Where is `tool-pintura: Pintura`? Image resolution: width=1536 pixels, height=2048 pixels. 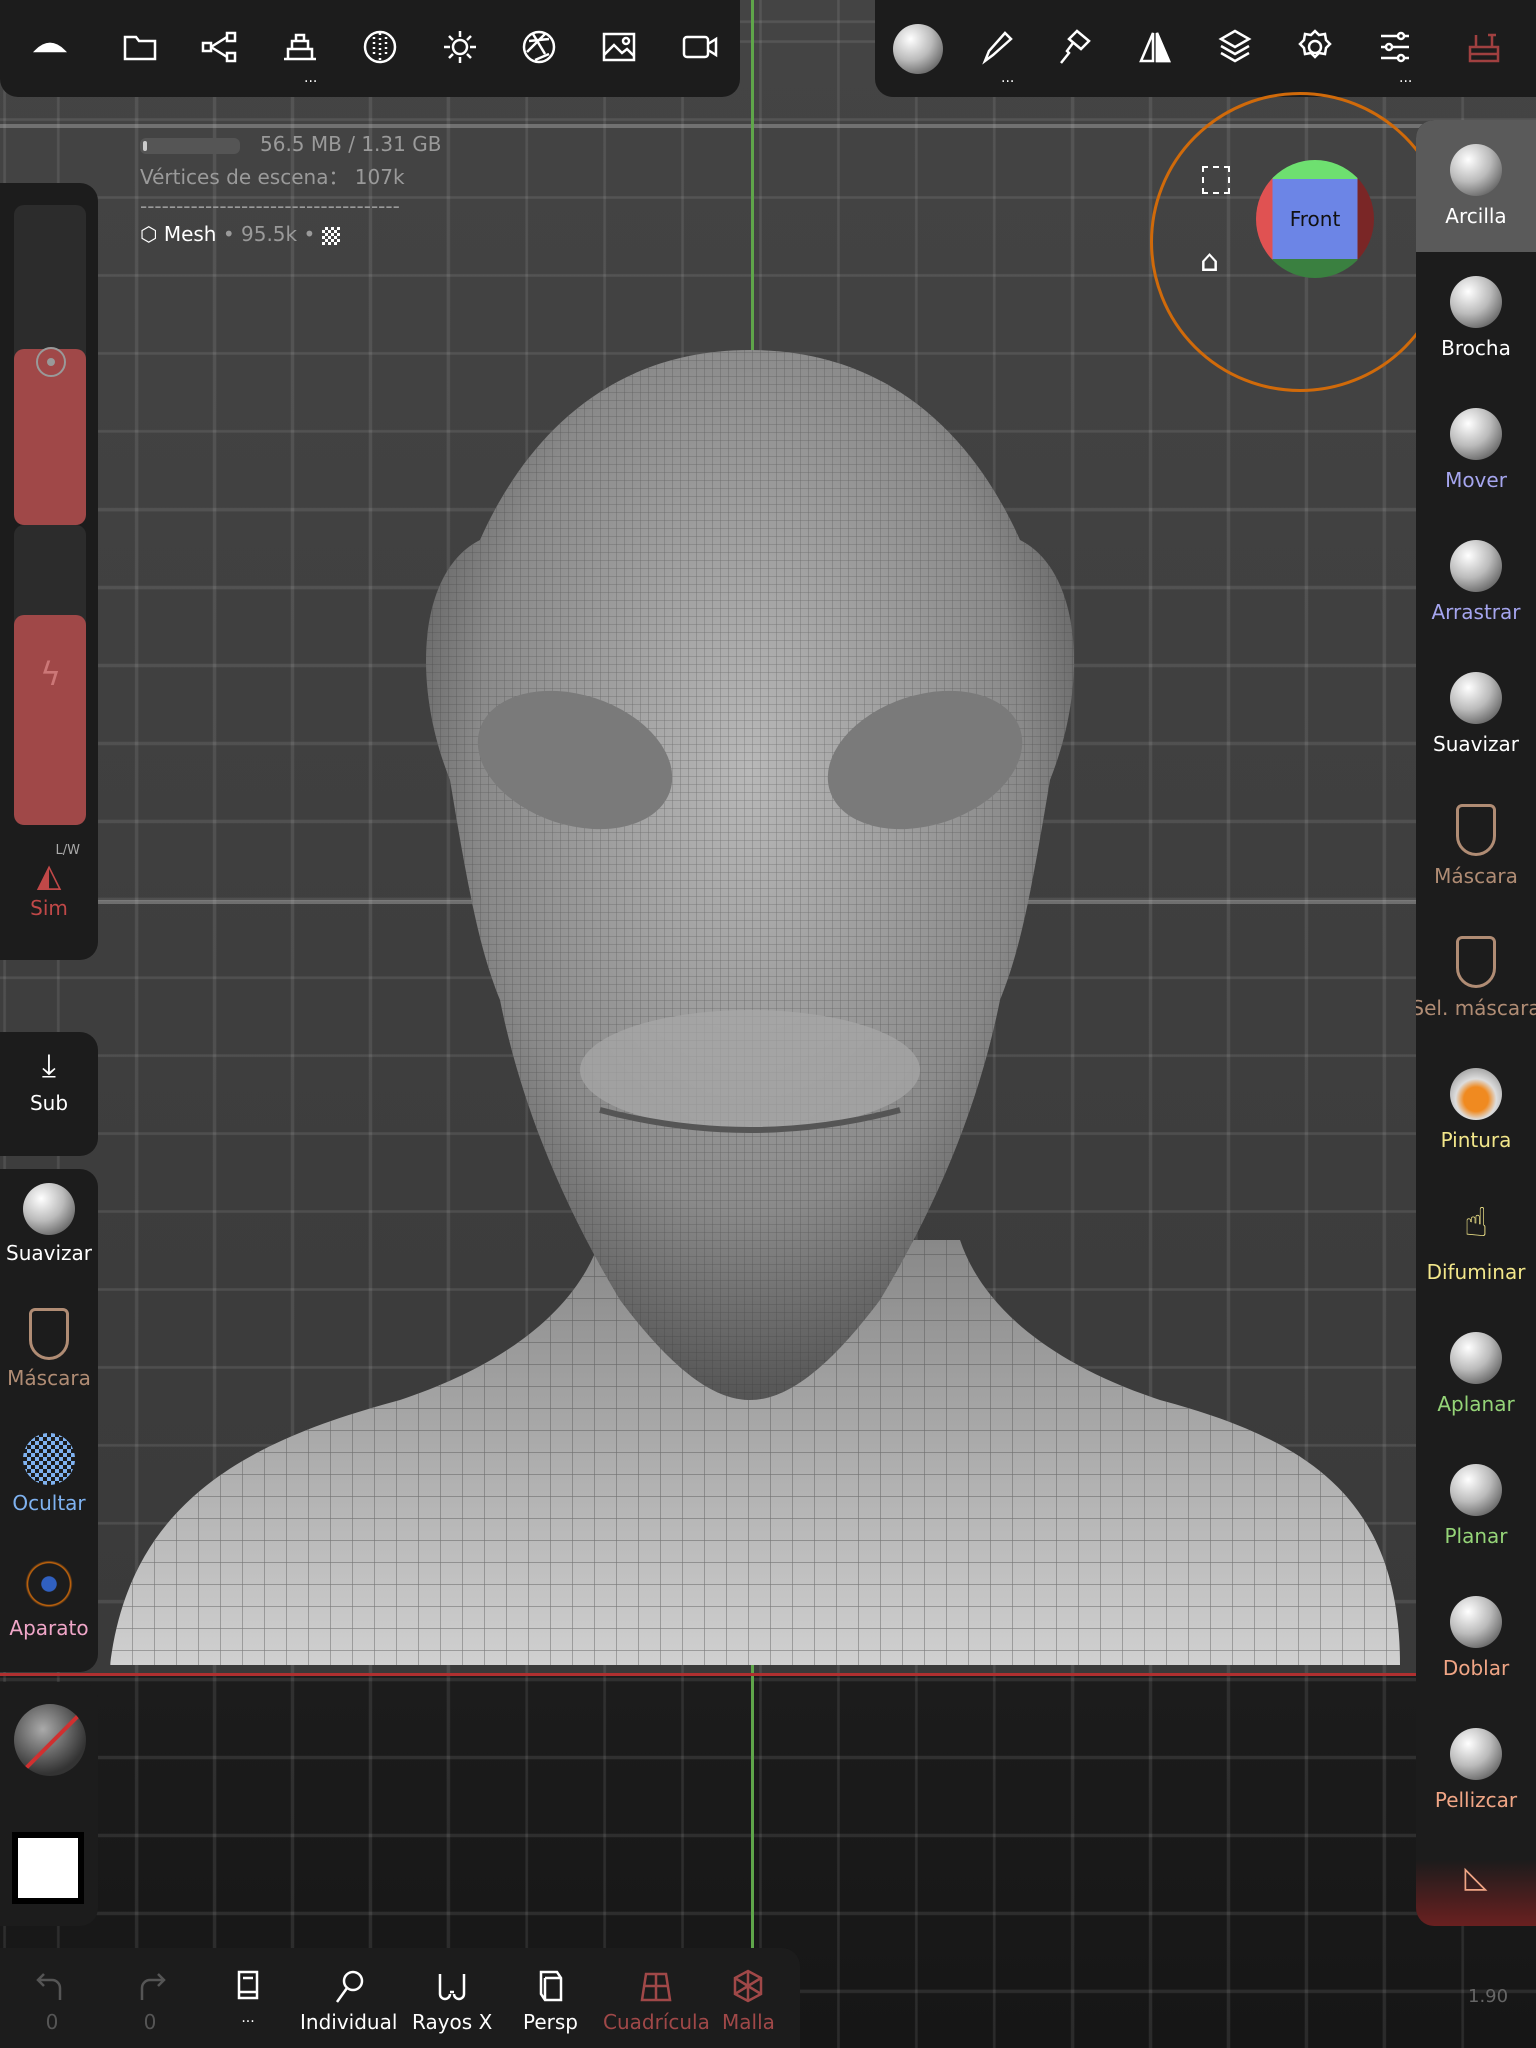 tool-pintura: Pintura is located at coordinates (1476, 1110).